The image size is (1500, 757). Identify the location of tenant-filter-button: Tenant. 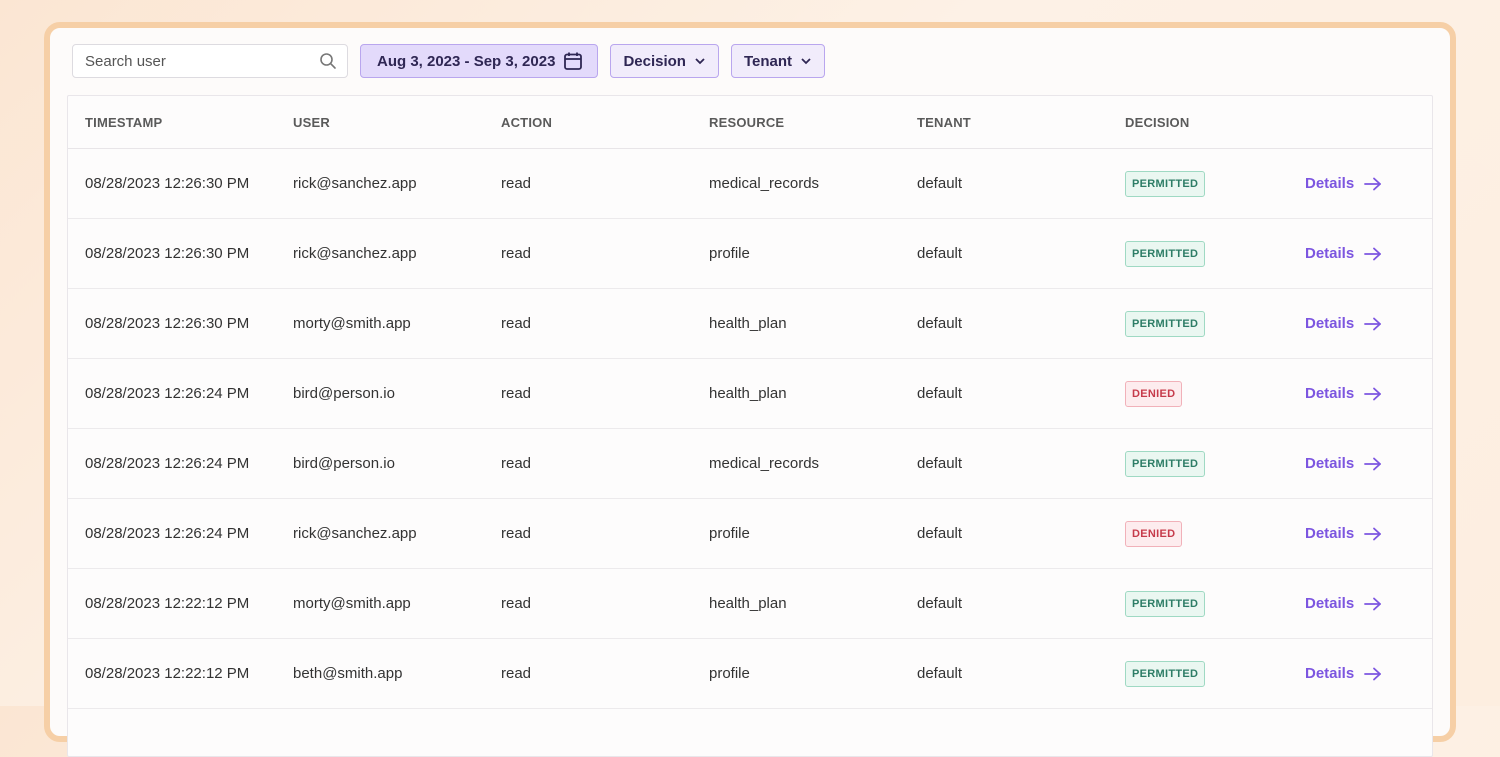
(778, 61).